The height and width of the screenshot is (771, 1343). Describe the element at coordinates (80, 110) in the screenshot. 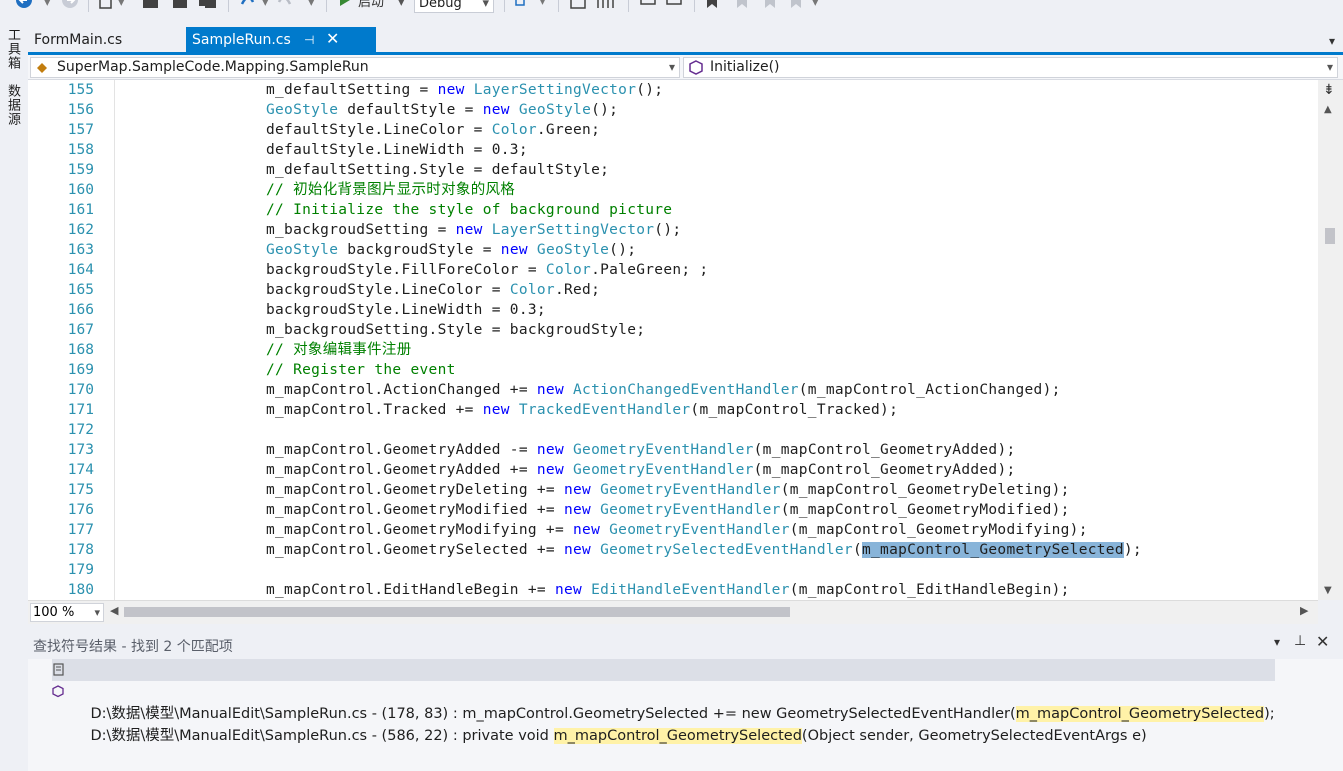

I see `line-number: 156` at that location.